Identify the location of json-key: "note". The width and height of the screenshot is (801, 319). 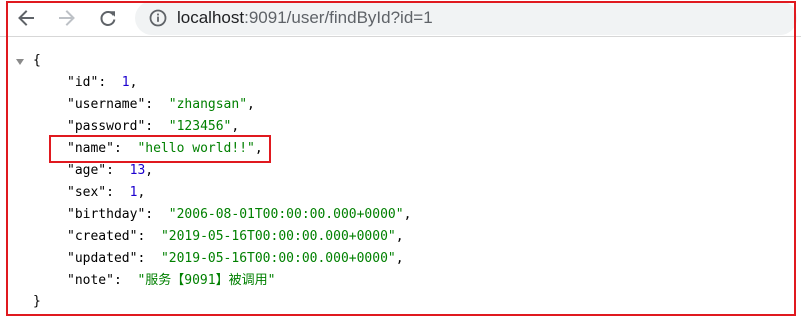
(90, 280).